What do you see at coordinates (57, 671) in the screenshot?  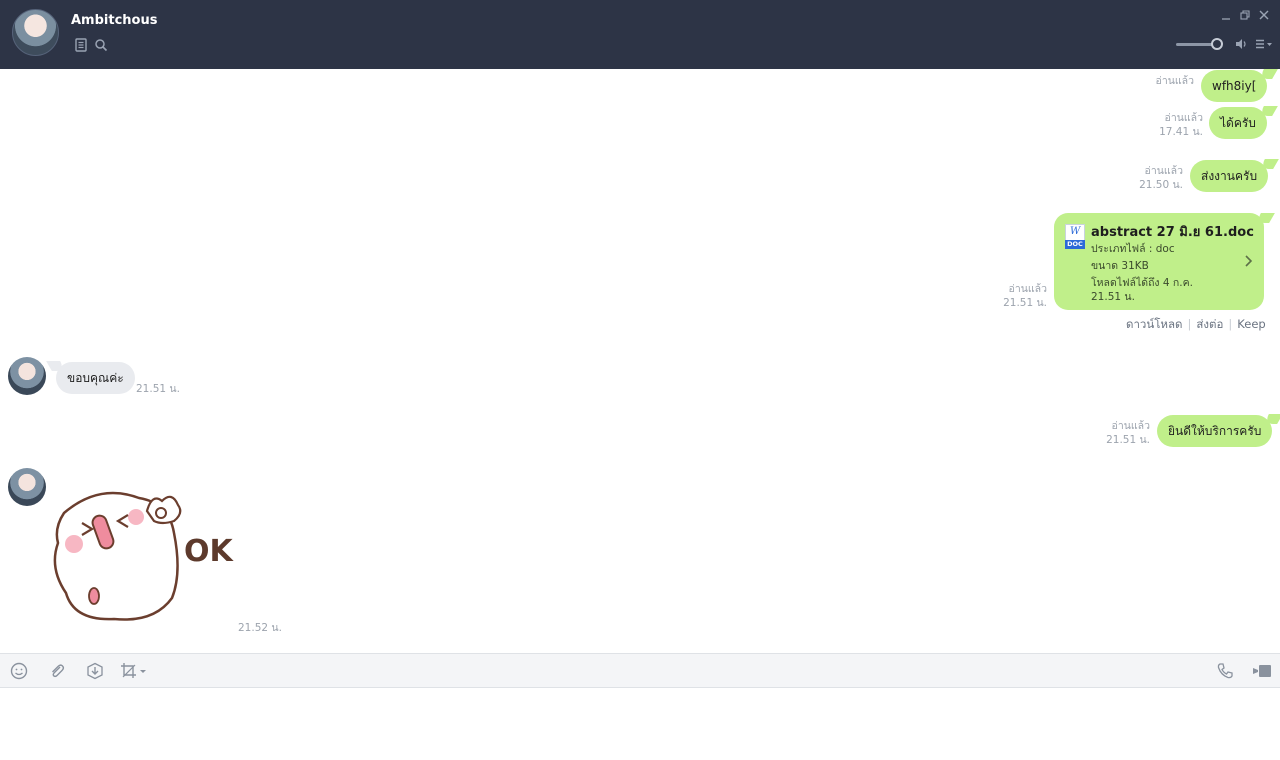 I see `attachment-icon` at bounding box center [57, 671].